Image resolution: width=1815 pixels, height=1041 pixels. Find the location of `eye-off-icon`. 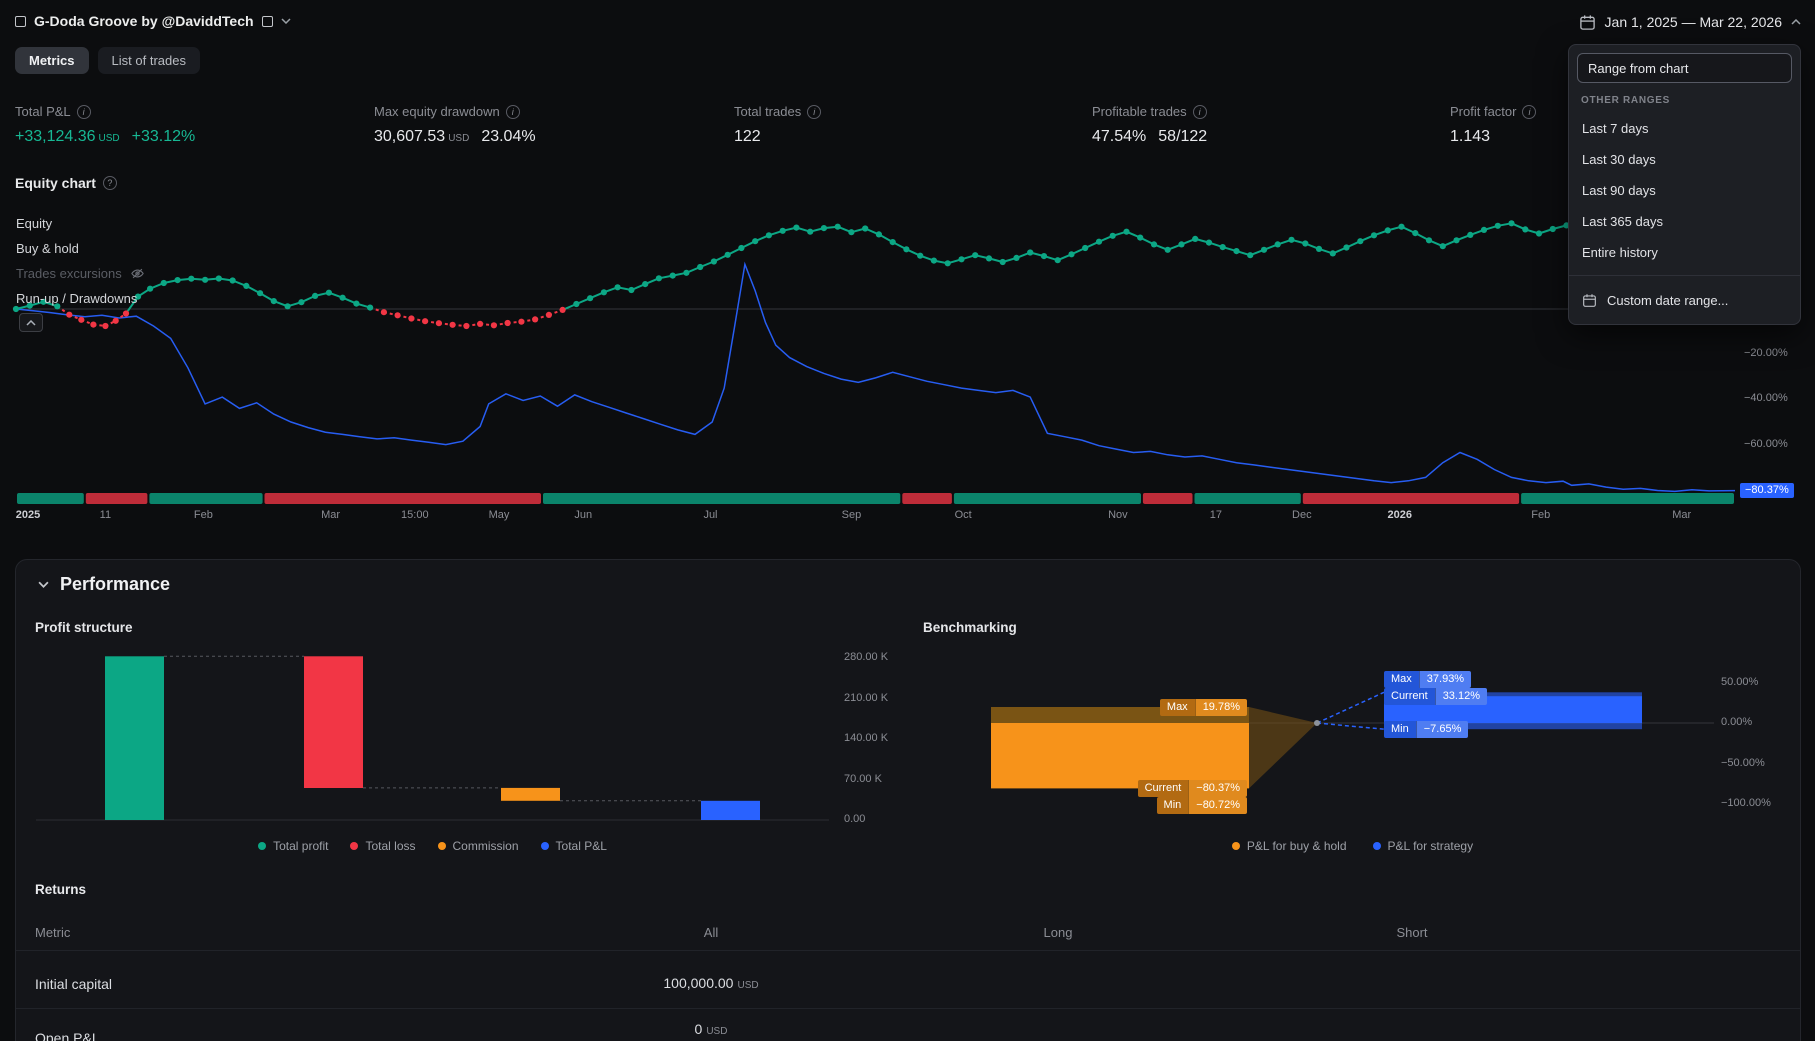

eye-off-icon is located at coordinates (137, 273).